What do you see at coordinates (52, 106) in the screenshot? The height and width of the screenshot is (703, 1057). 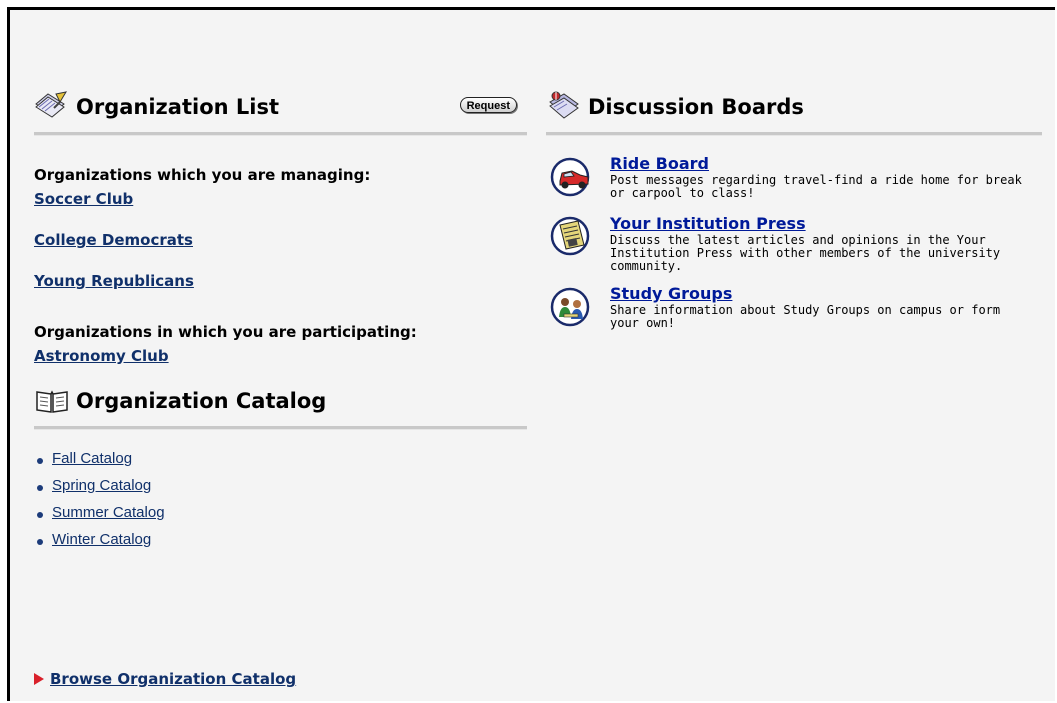 I see `organization-list-icon` at bounding box center [52, 106].